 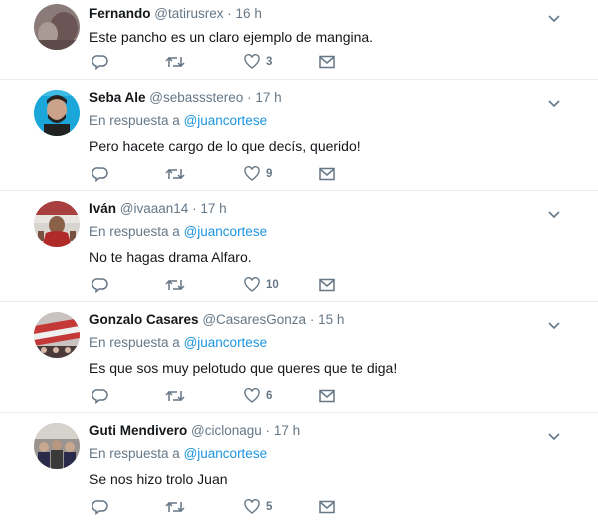 What do you see at coordinates (331, 319) in the screenshot?
I see `tweet-timestamp: 15 h` at bounding box center [331, 319].